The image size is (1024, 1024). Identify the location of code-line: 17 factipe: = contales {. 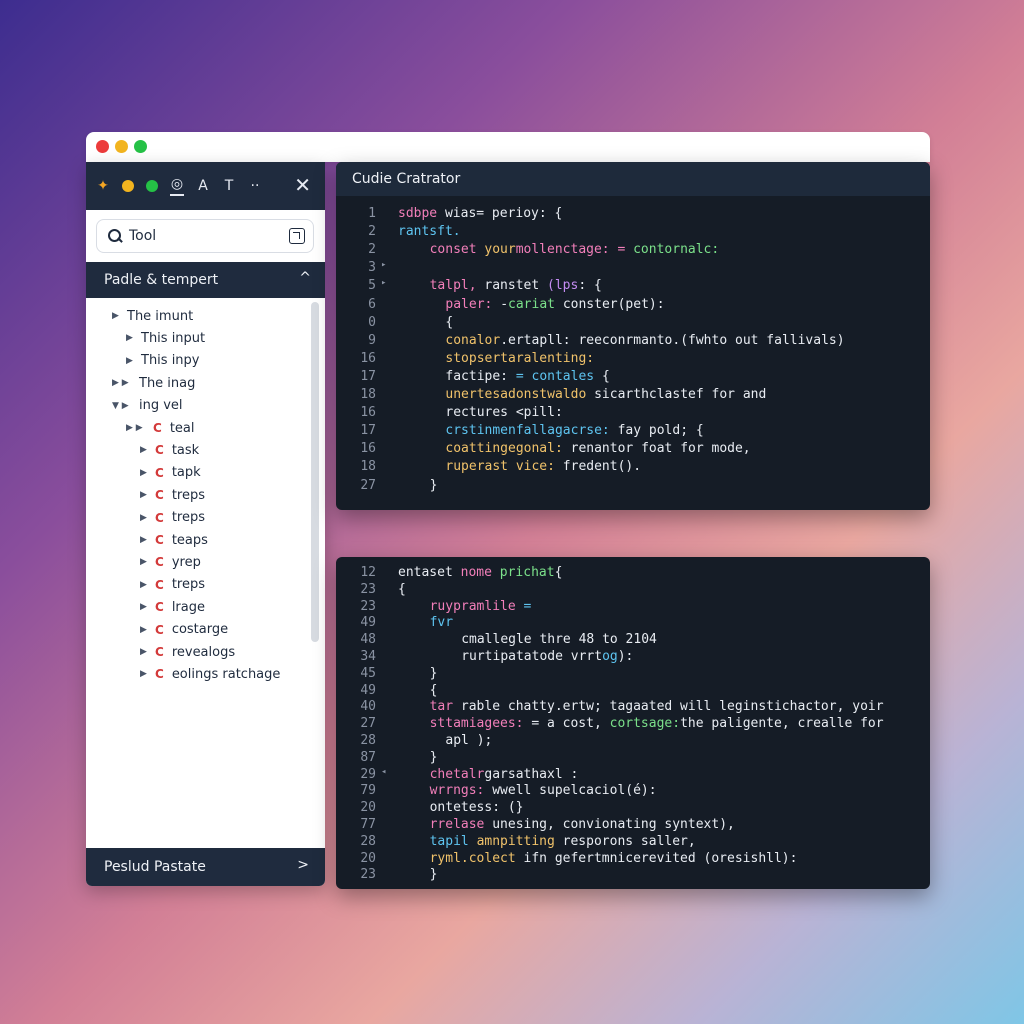
(633, 378).